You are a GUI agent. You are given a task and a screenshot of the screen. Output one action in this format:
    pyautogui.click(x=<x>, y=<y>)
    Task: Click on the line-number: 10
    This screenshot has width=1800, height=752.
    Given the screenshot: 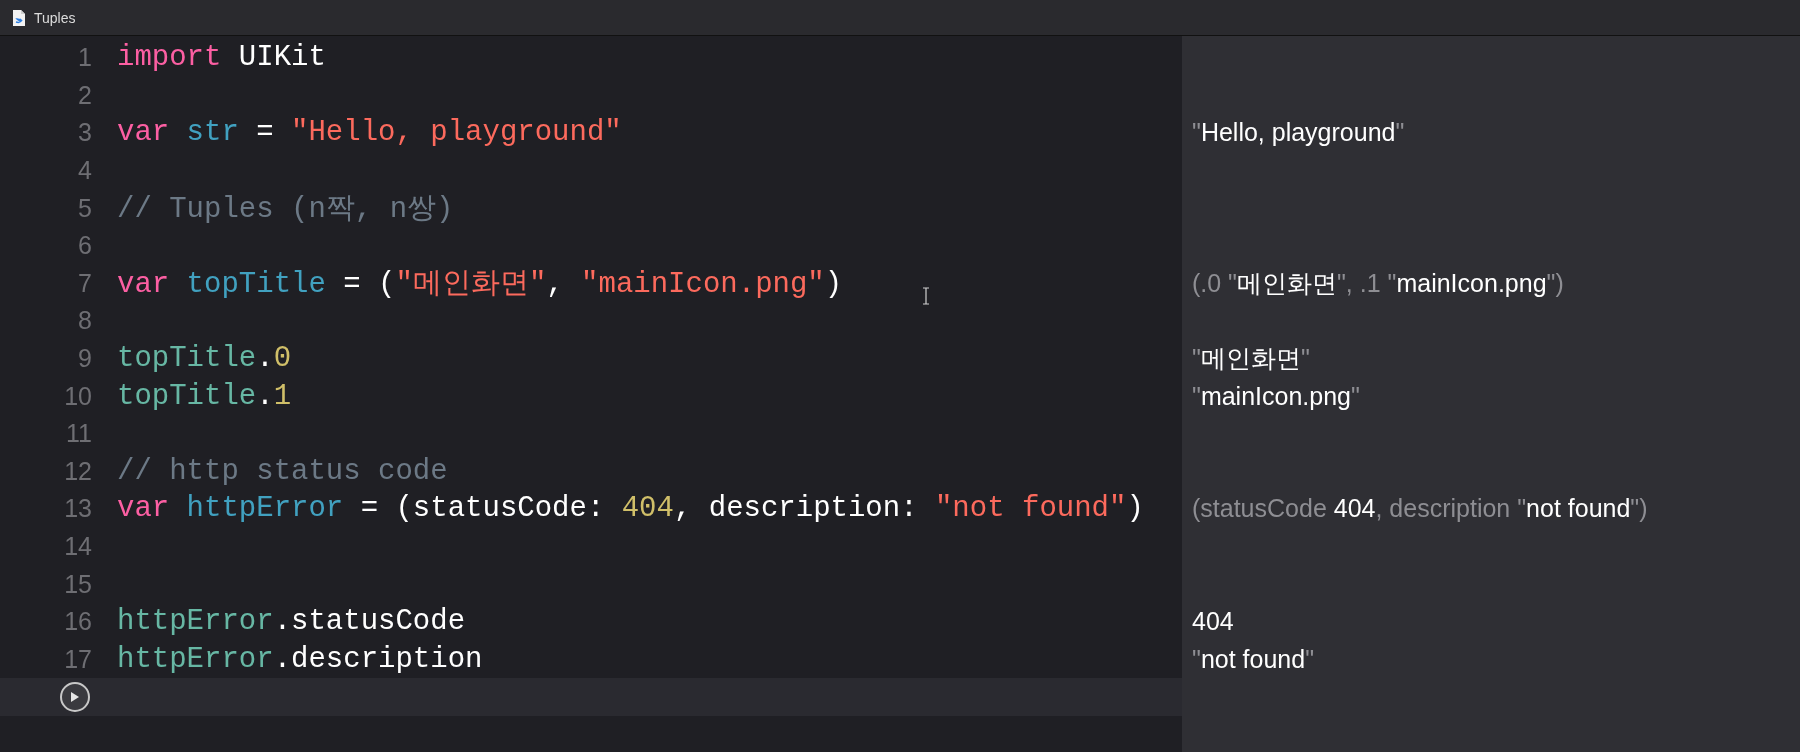 What is the action you would take?
    pyautogui.click(x=77, y=396)
    